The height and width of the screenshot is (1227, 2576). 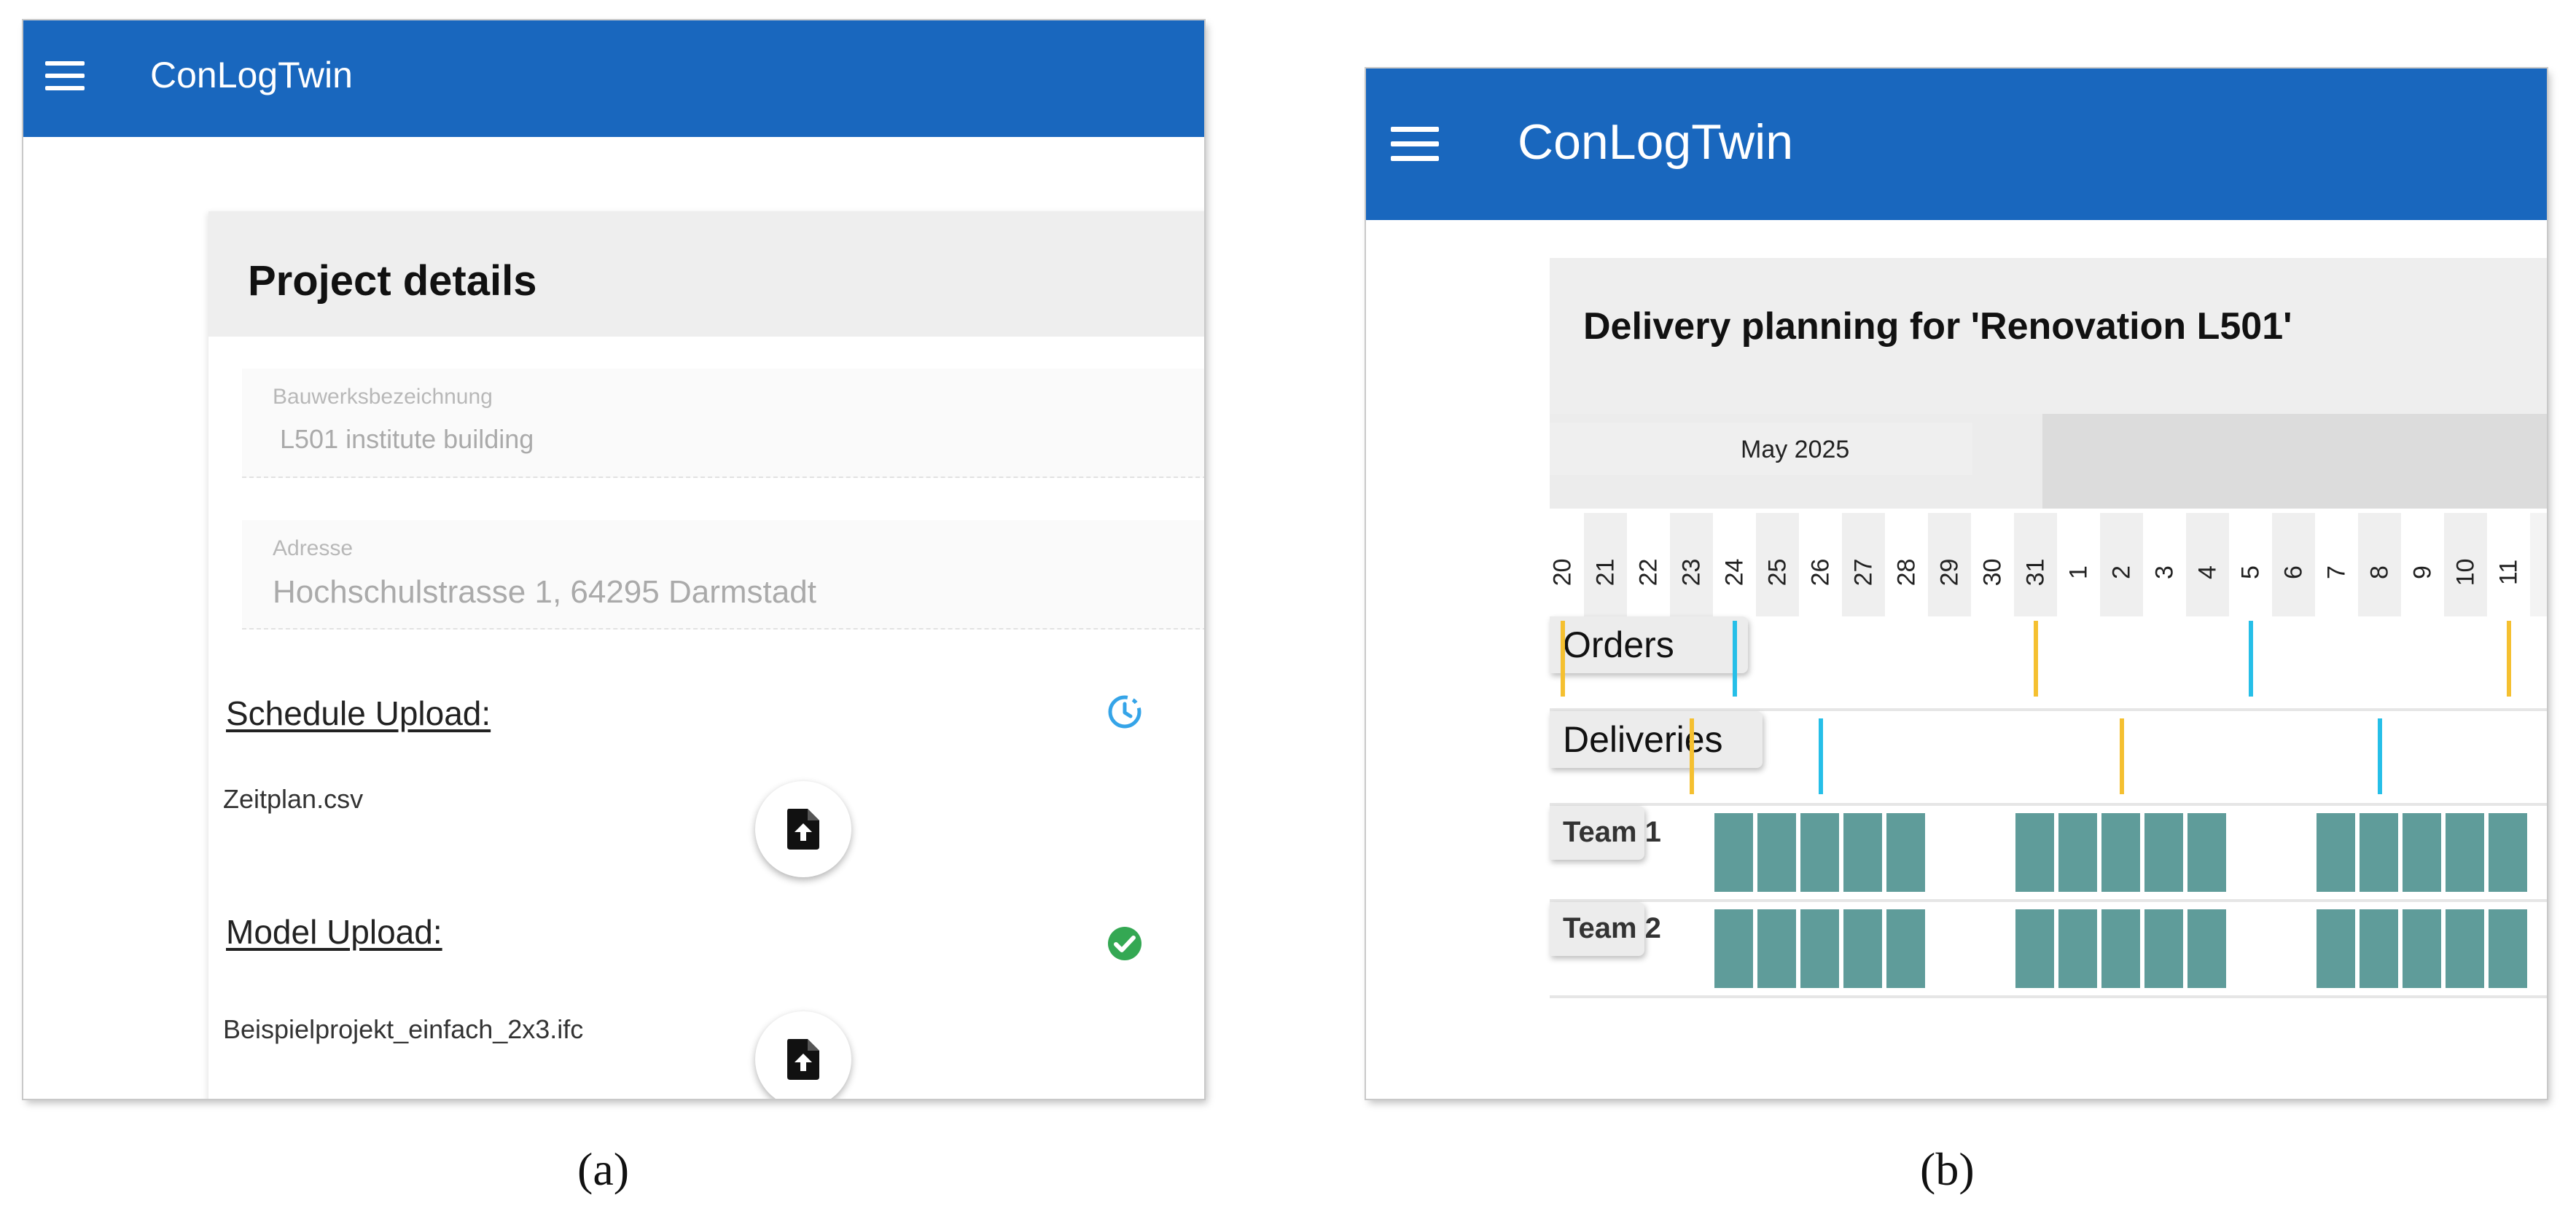 What do you see at coordinates (392, 281) in the screenshot?
I see `card-title: Project details` at bounding box center [392, 281].